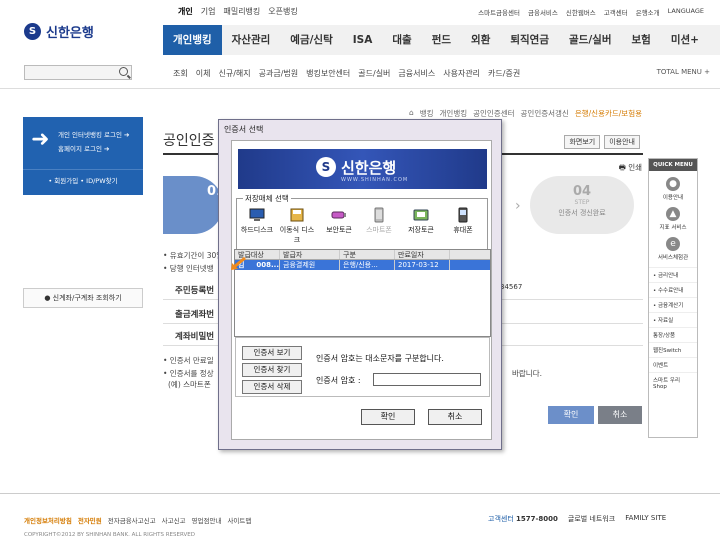 The width and height of the screenshot is (720, 547). What do you see at coordinates (673, 274) in the screenshot?
I see `quick-link: • 금리안내` at bounding box center [673, 274].